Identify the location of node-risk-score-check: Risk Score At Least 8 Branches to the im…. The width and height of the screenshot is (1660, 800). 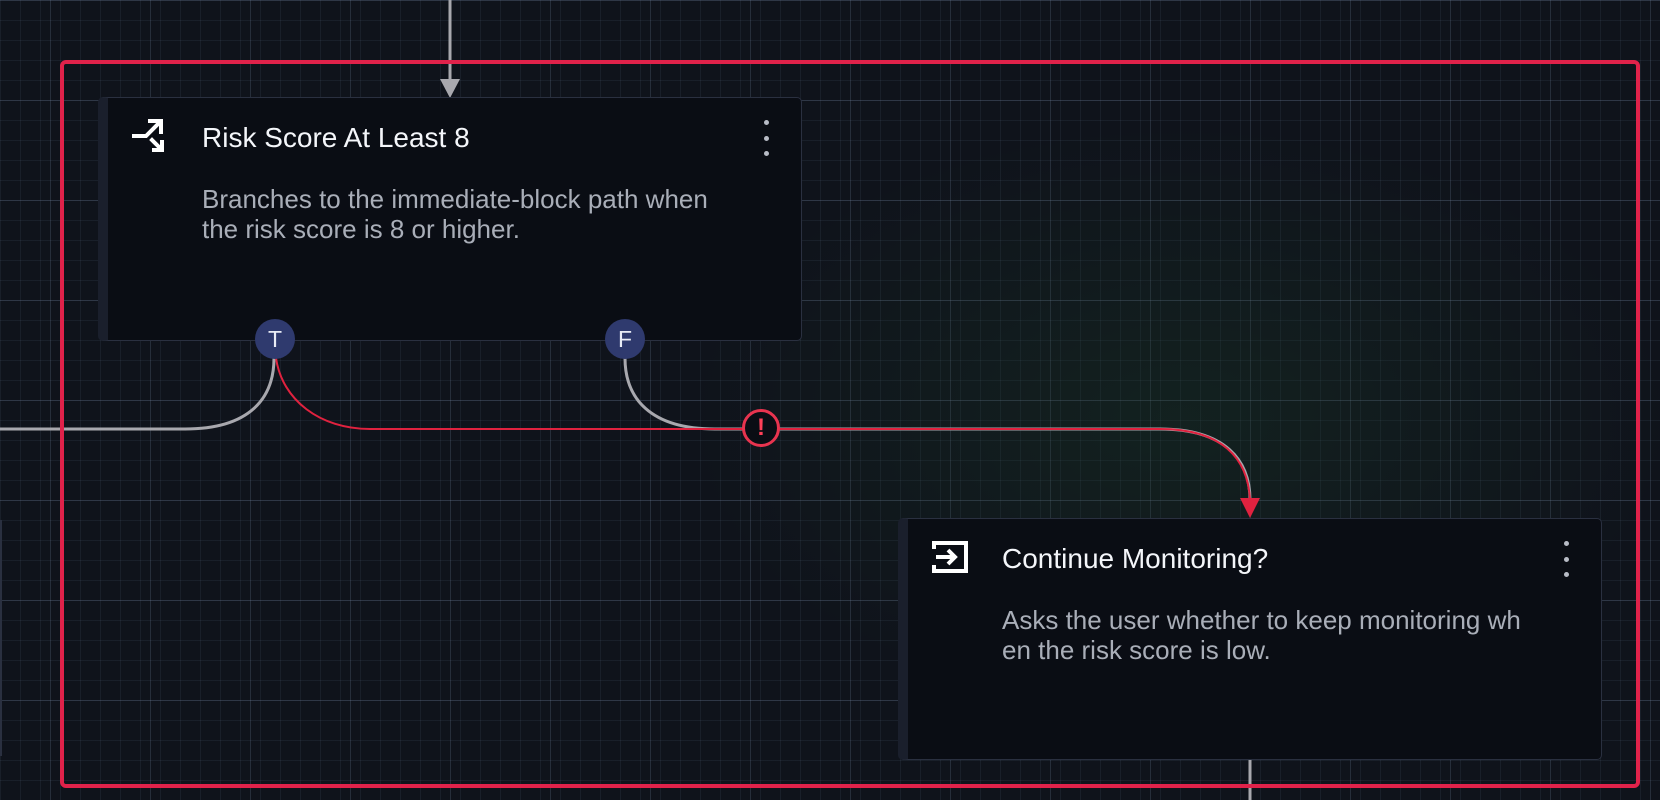
(450, 219).